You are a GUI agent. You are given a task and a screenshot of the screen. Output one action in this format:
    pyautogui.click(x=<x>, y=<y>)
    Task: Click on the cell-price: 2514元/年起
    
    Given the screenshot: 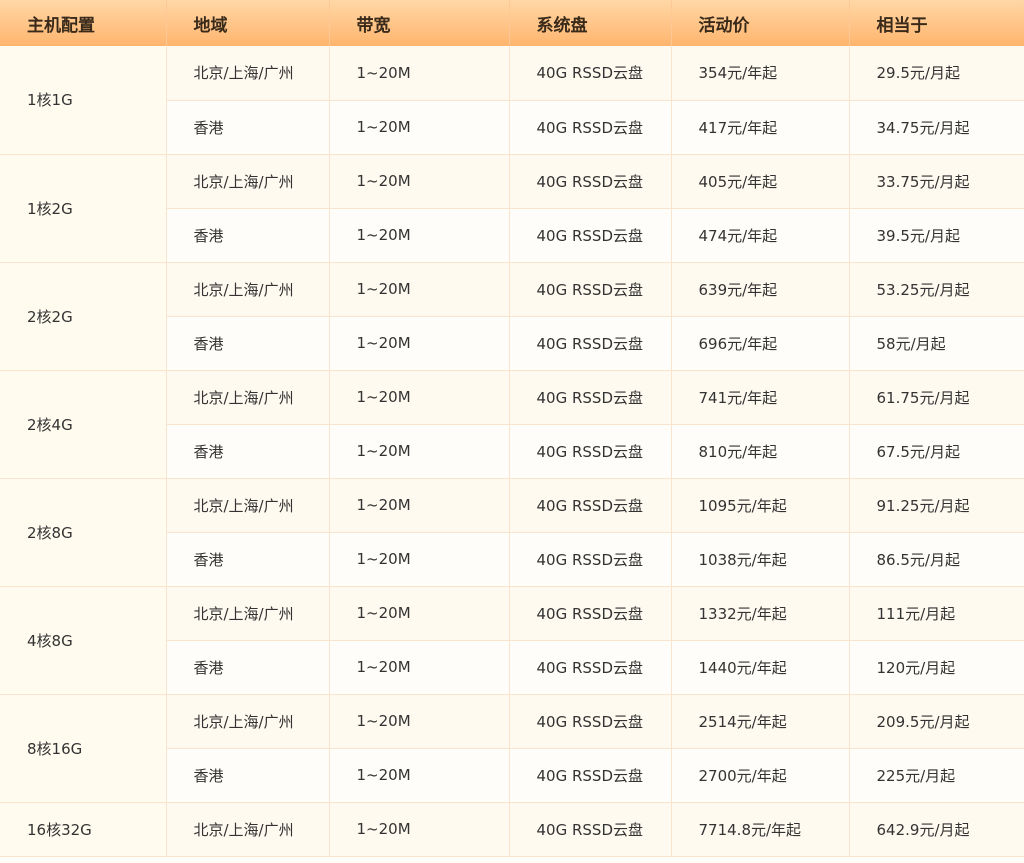 What is the action you would take?
    pyautogui.click(x=760, y=721)
    